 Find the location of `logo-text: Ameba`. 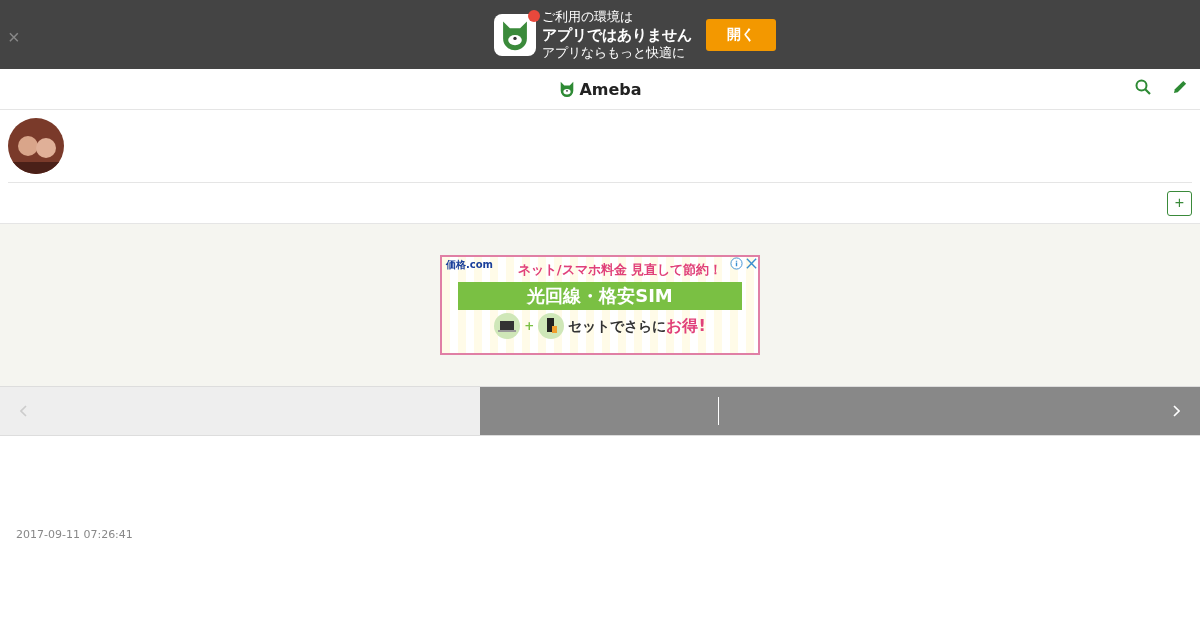

logo-text: Ameba is located at coordinates (610, 89).